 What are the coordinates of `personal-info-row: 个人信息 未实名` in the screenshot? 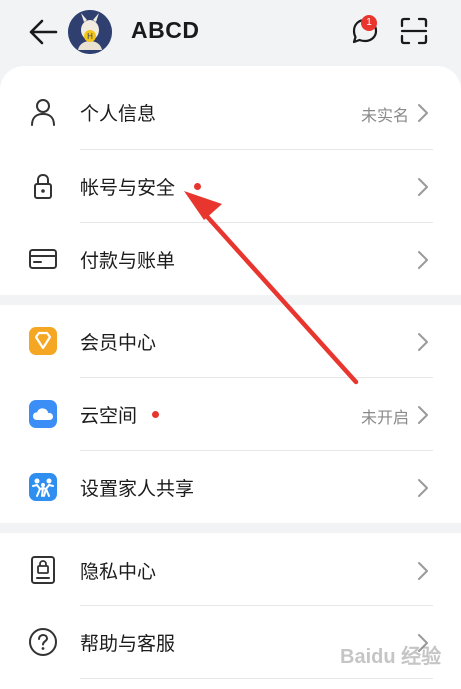 It's located at (230, 112).